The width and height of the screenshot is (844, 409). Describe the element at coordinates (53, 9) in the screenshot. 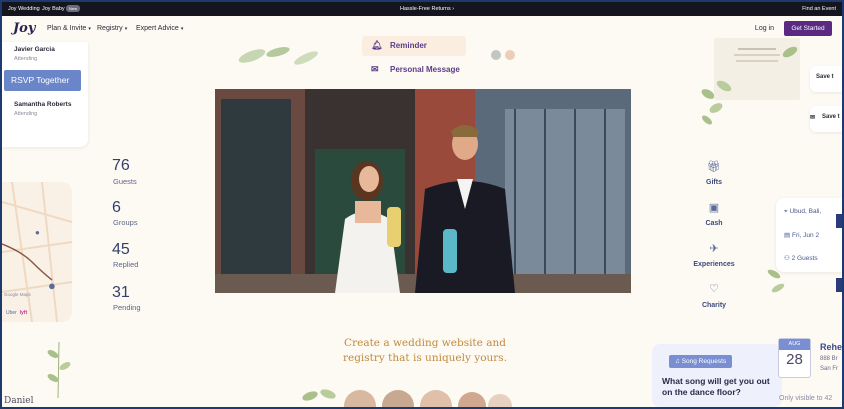

I see `joy-baby-link: Joy Baby` at that location.